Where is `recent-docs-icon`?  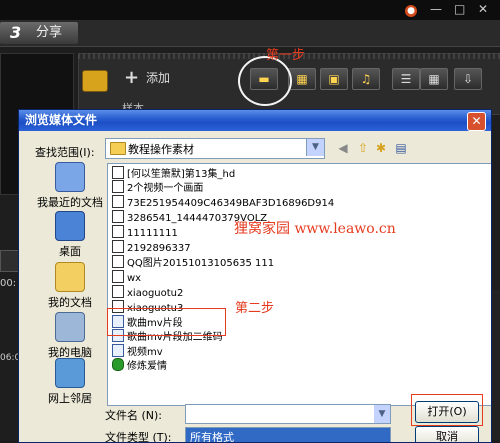
recent-docs-icon is located at coordinates (70, 177).